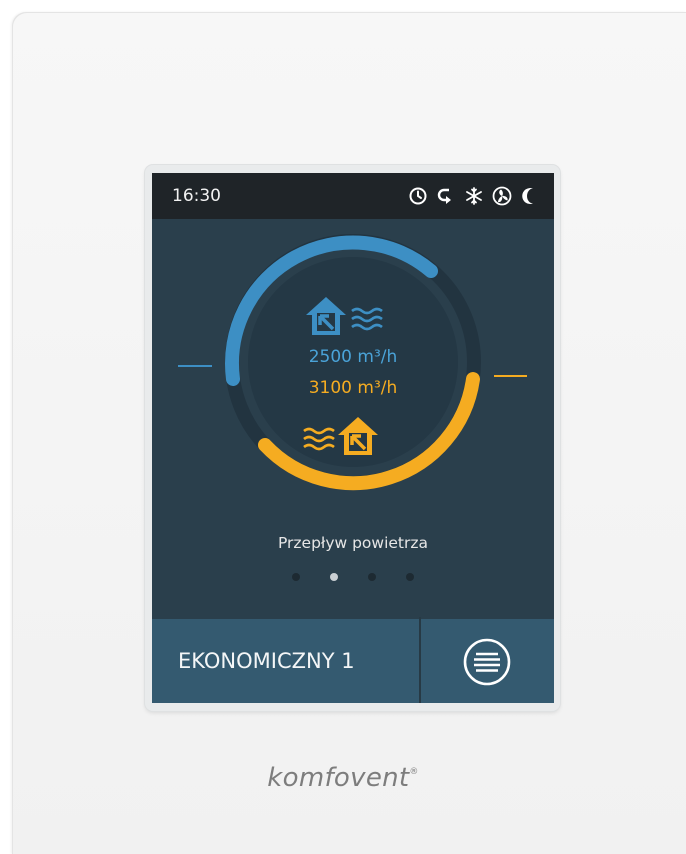 The image size is (686, 854). I want to click on fan-icon, so click(502, 196).